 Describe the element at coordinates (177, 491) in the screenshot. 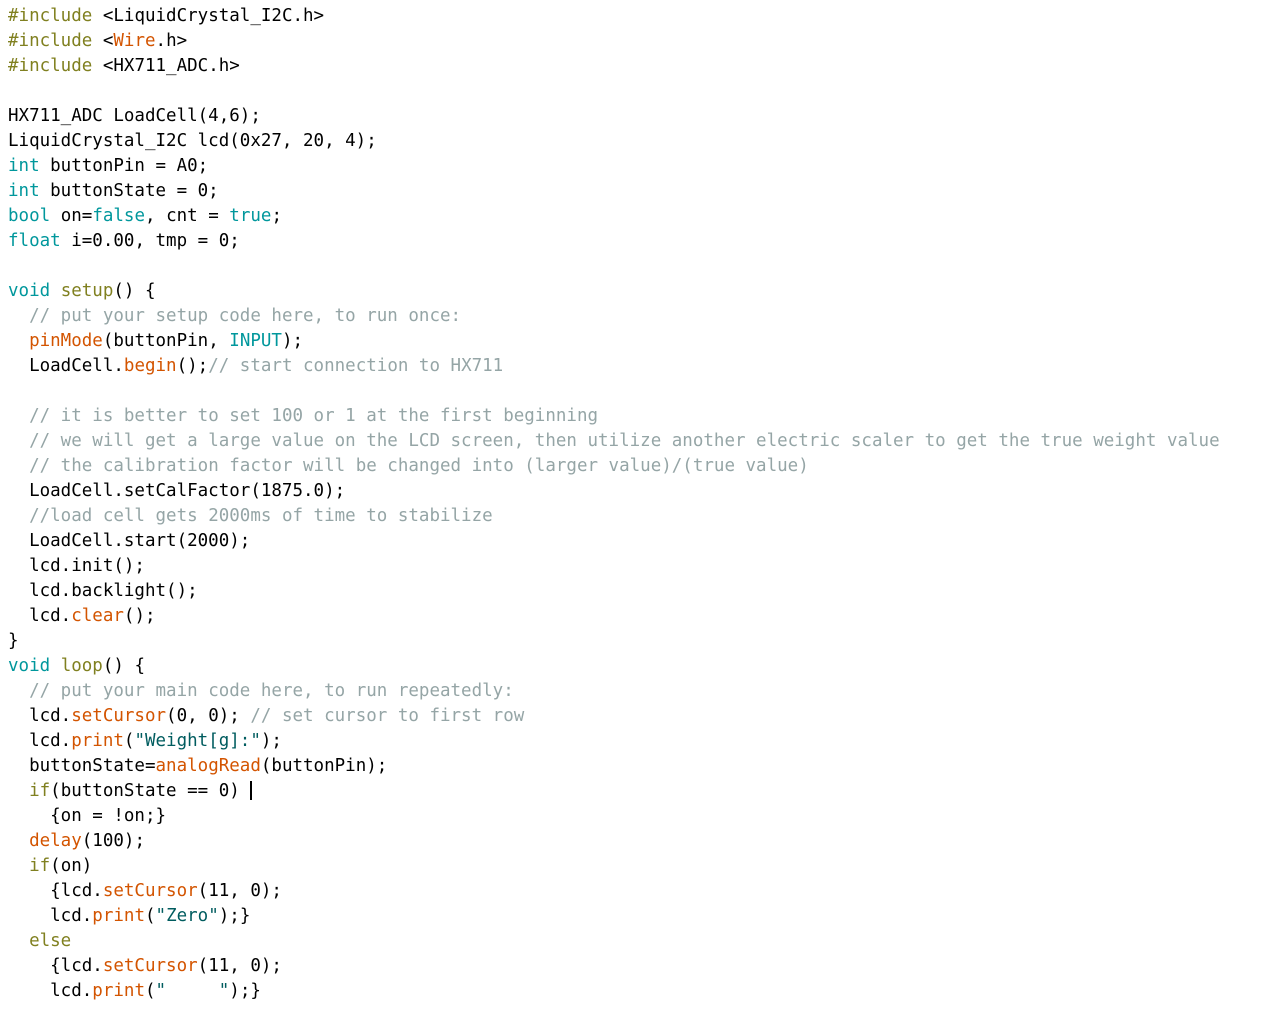

I see `code-token-plain: LoadCell.setCalFactor(1875.0);` at that location.